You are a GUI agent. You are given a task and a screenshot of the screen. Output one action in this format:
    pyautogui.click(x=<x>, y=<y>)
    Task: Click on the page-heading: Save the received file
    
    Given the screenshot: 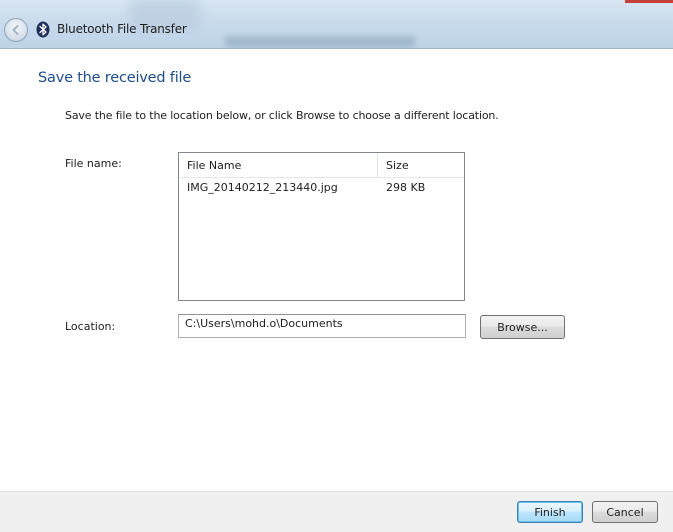 What is the action you would take?
    pyautogui.click(x=115, y=78)
    